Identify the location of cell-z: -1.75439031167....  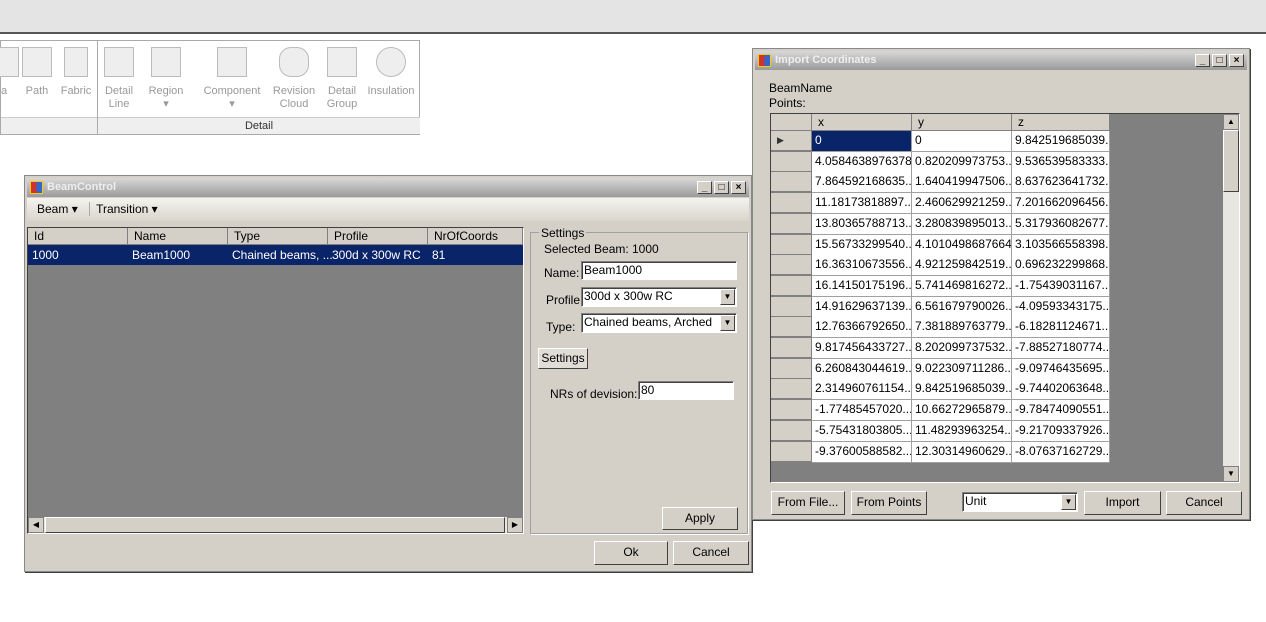
(1061, 286).